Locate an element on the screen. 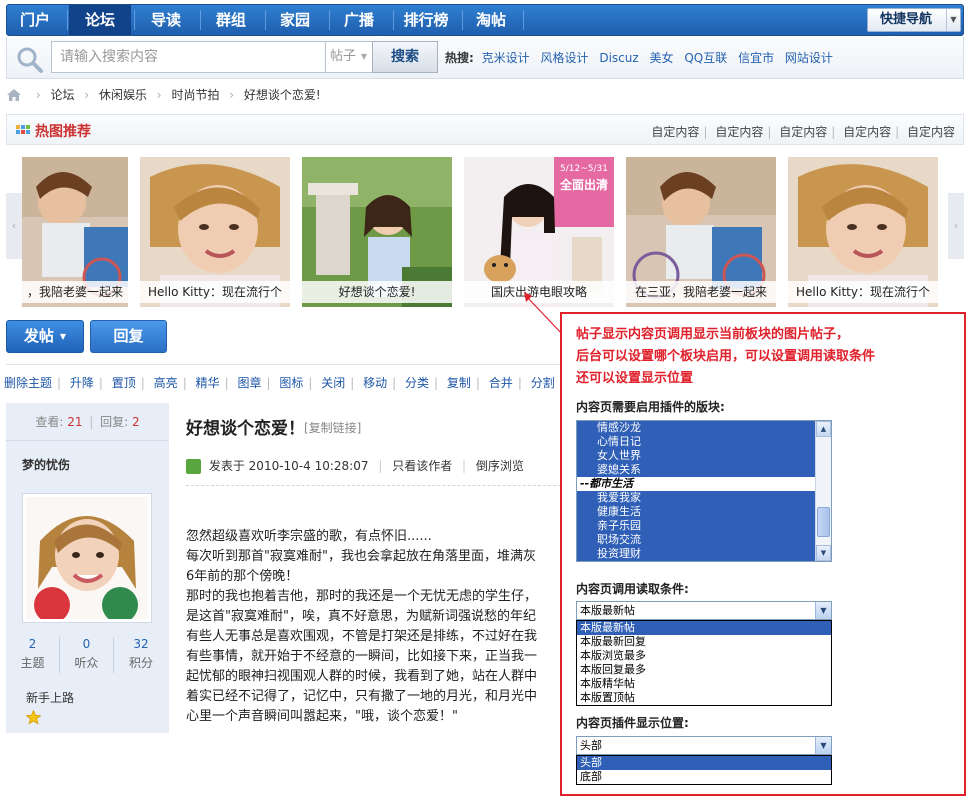 This screenshot has height=800, width=970. stat-threads: 2 主题 is located at coordinates (33, 655).